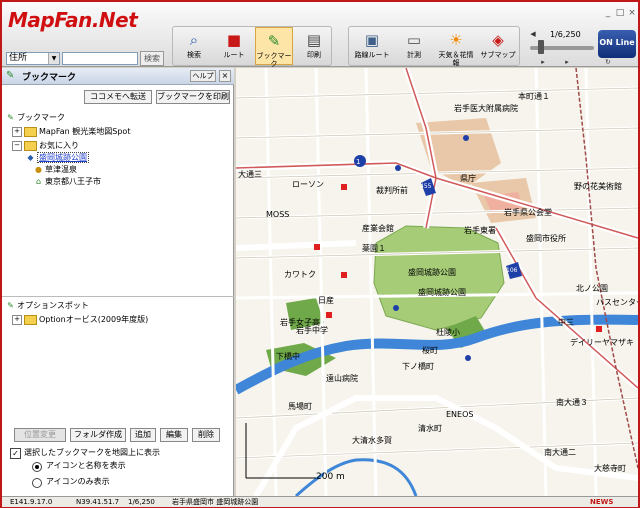 The width and height of the screenshot is (640, 508). What do you see at coordinates (45, 146) in the screenshot?
I see `tree-folder-favorites: − お気に入り` at bounding box center [45, 146].